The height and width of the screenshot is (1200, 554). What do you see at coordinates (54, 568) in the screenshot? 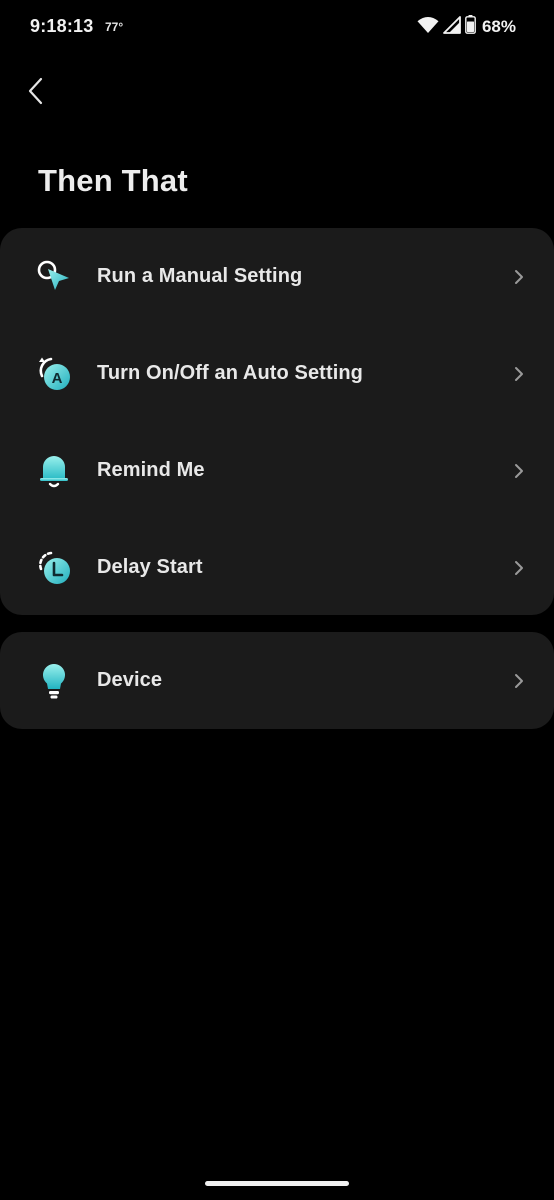
I see `delay-clock-icon` at bounding box center [54, 568].